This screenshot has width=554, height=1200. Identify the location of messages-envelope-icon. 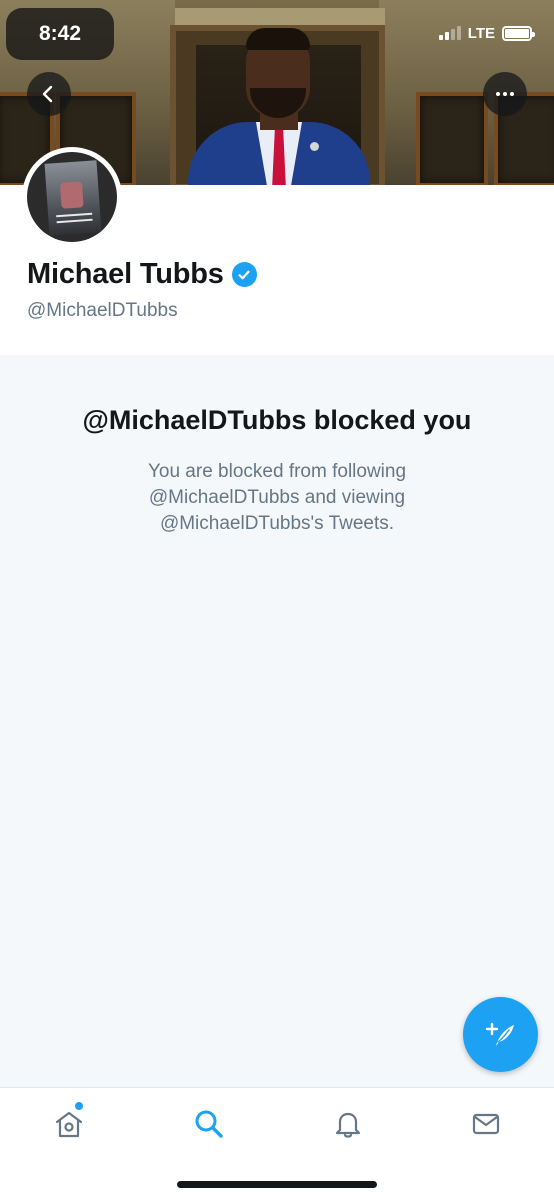
(486, 1124).